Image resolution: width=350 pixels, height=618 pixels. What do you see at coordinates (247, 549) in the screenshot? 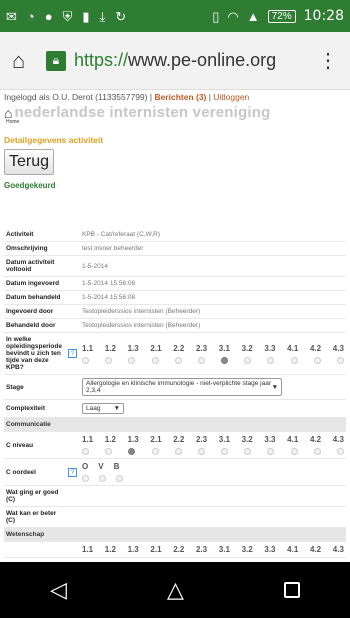
I see `wetenschap-label: 3.2` at bounding box center [247, 549].